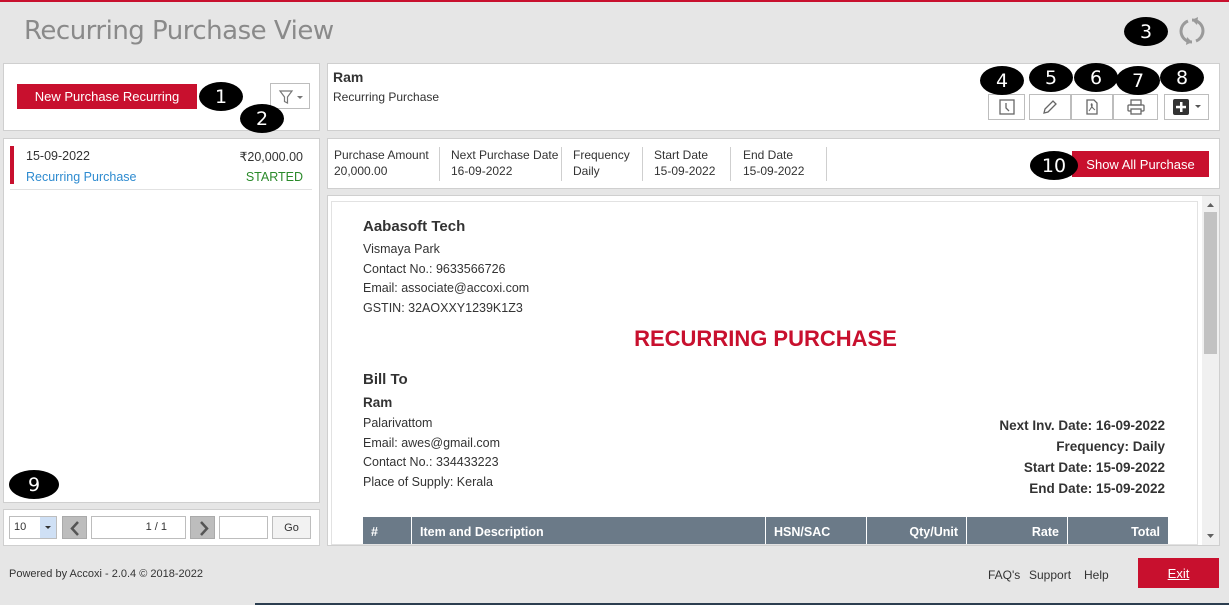 This screenshot has width=1229, height=605. I want to click on help-link: Help, so click(1096, 575).